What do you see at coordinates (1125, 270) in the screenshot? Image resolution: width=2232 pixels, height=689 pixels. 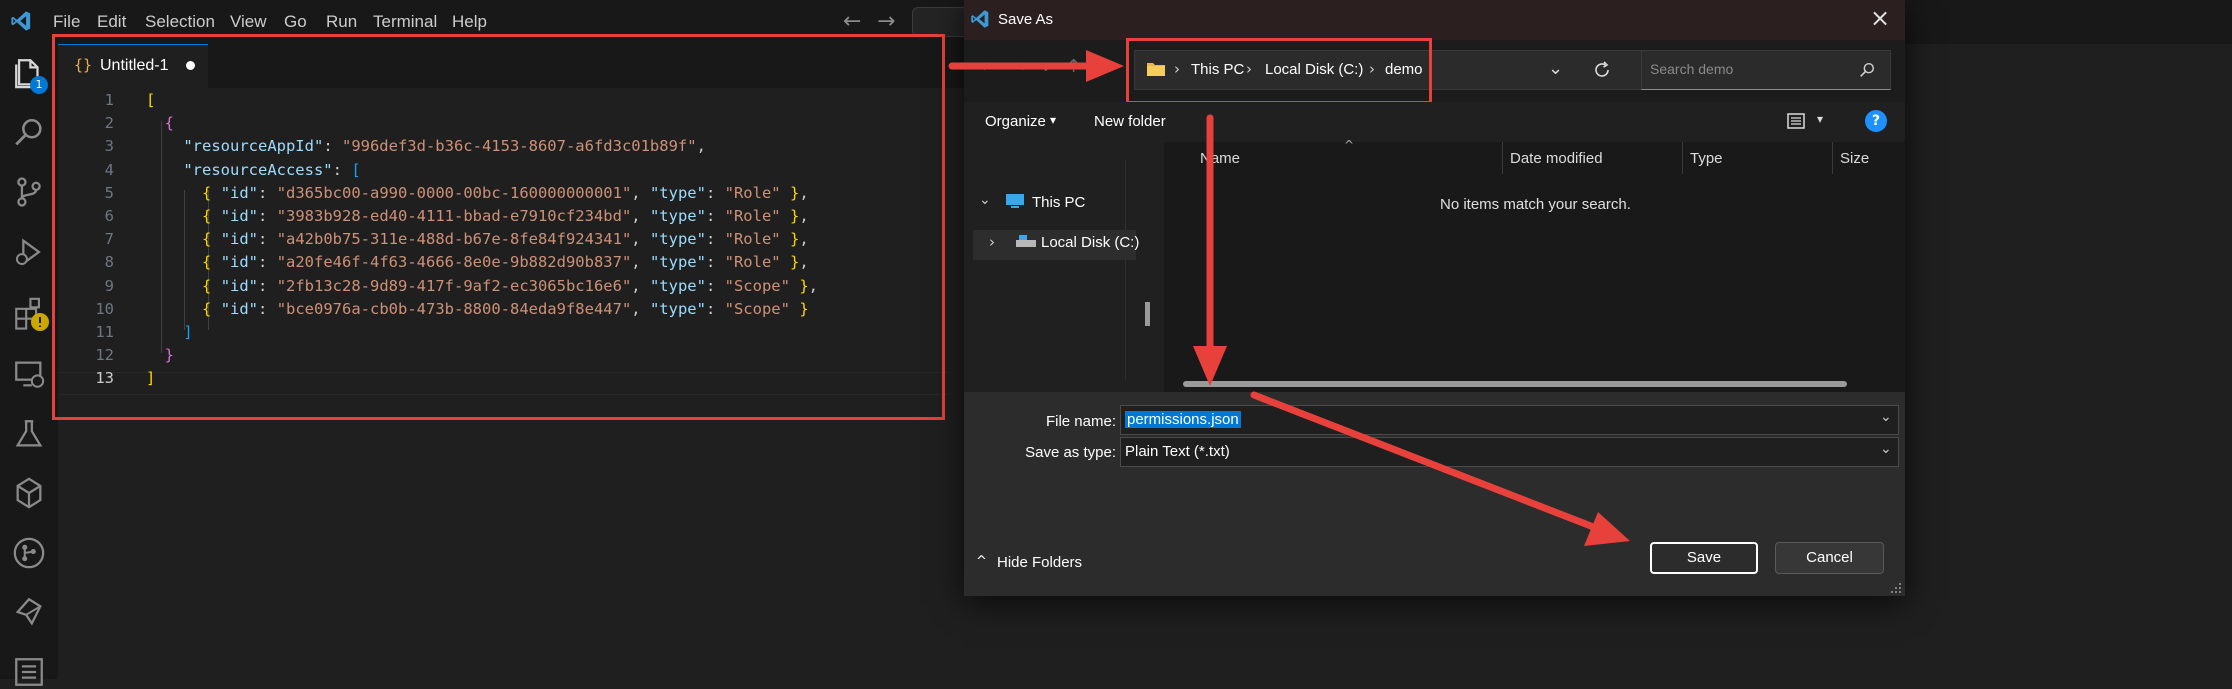 I see `pane-divider` at bounding box center [1125, 270].